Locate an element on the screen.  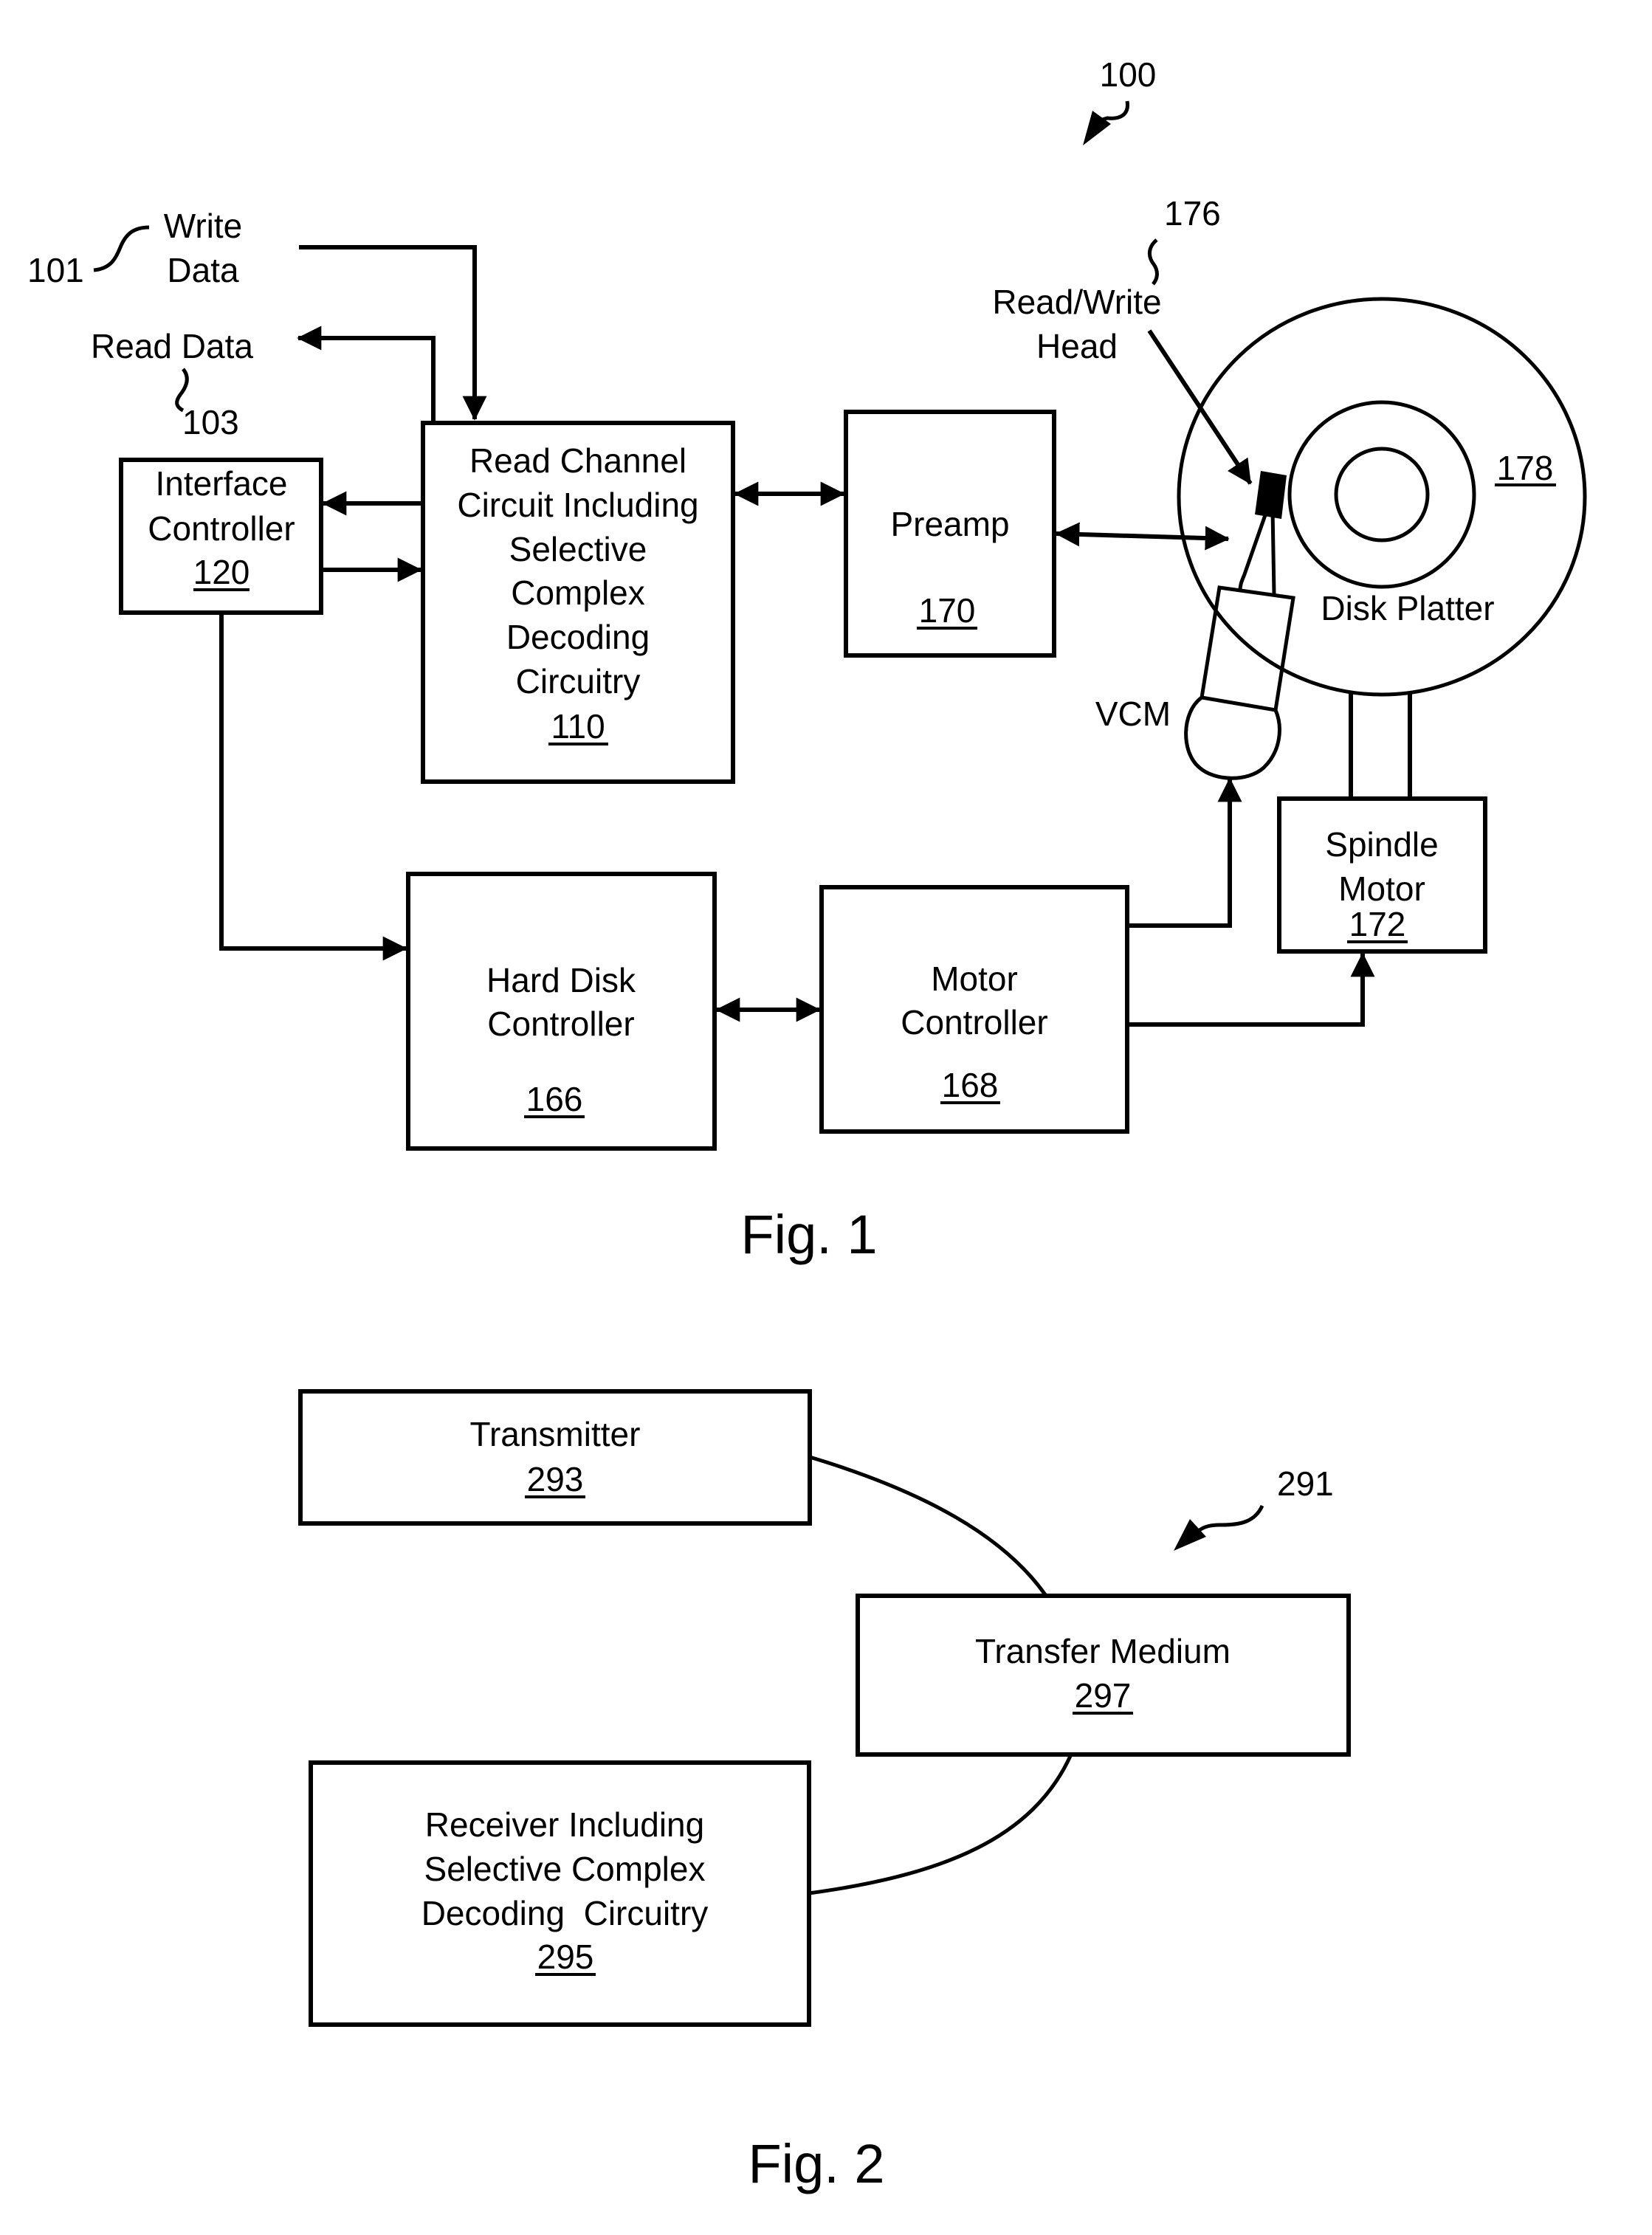
read-write-head-icon is located at coordinates (1271, 495).